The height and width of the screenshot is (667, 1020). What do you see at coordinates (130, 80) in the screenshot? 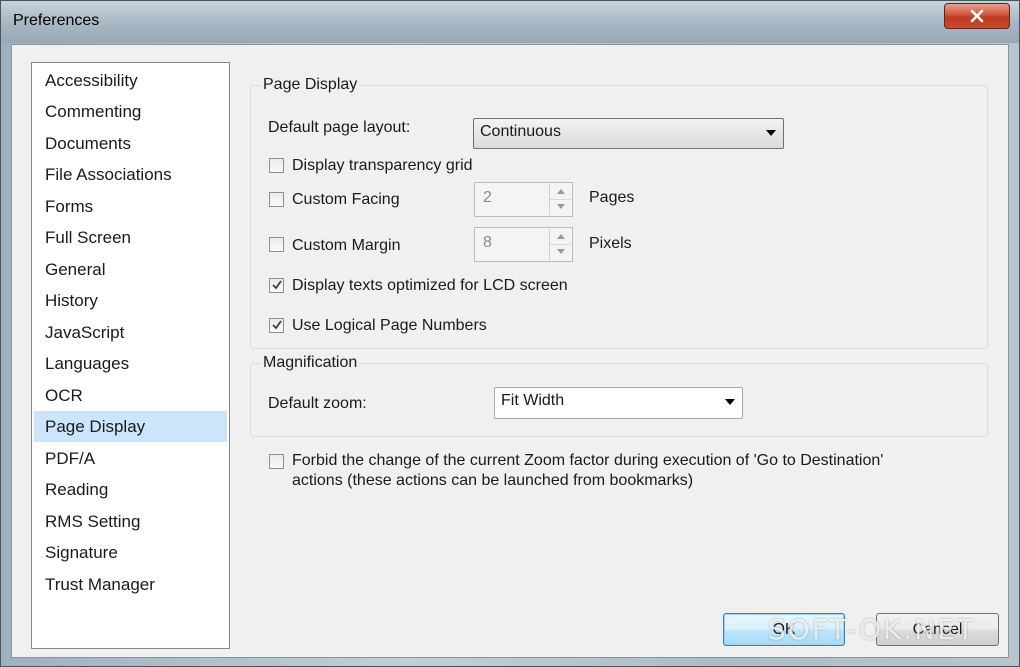
I see `sidebar-item-accessibility: Accessibility` at bounding box center [130, 80].